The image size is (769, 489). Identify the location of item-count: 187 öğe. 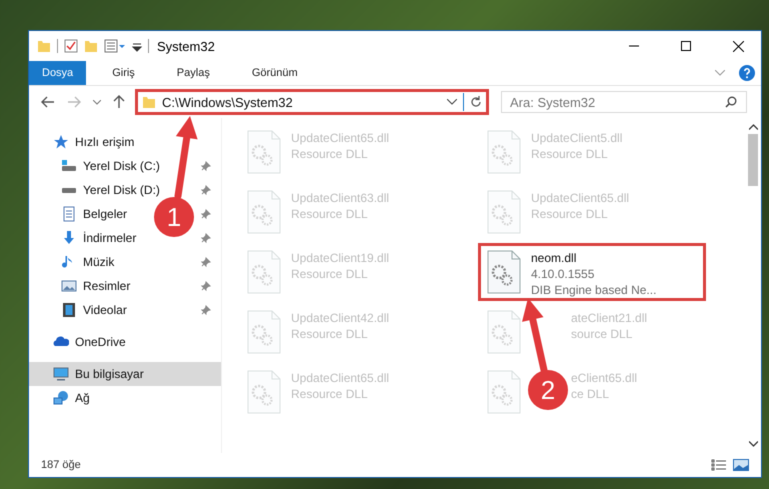
(61, 465).